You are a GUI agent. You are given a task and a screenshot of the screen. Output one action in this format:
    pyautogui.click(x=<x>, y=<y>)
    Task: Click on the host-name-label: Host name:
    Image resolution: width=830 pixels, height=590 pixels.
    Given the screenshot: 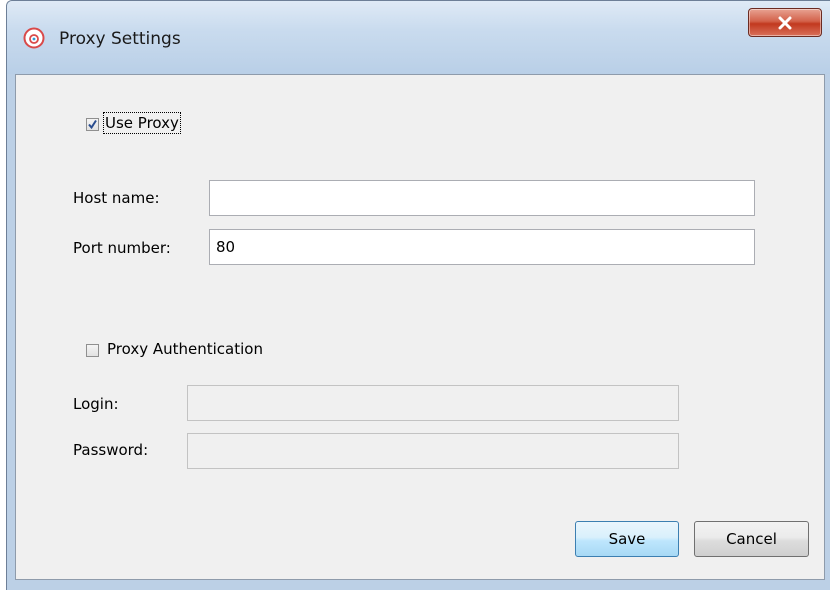 What is the action you would take?
    pyautogui.click(x=116, y=198)
    